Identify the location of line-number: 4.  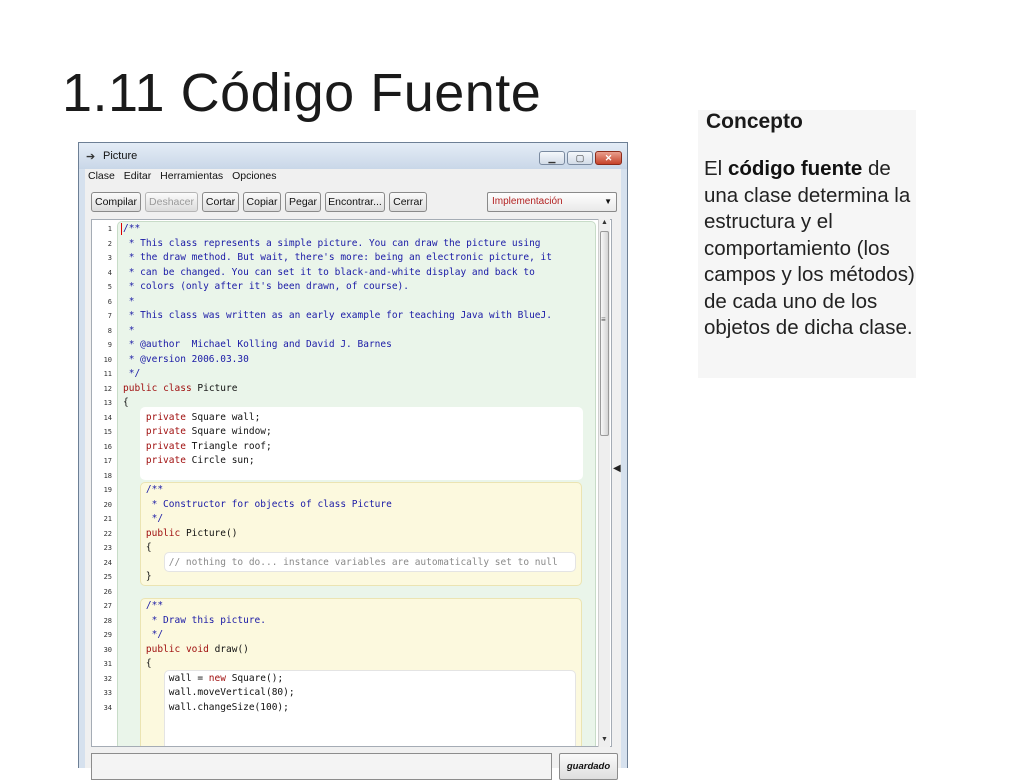
(109, 272).